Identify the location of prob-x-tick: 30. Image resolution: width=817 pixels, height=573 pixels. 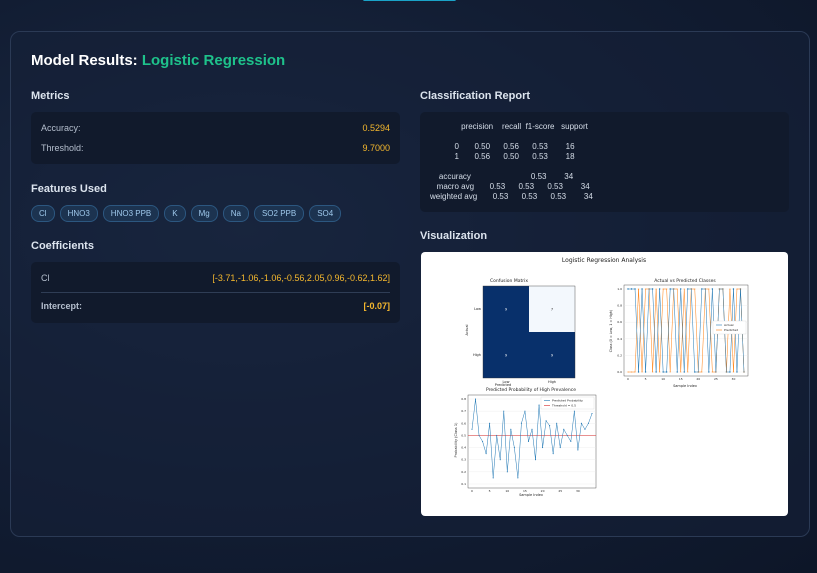
(578, 491).